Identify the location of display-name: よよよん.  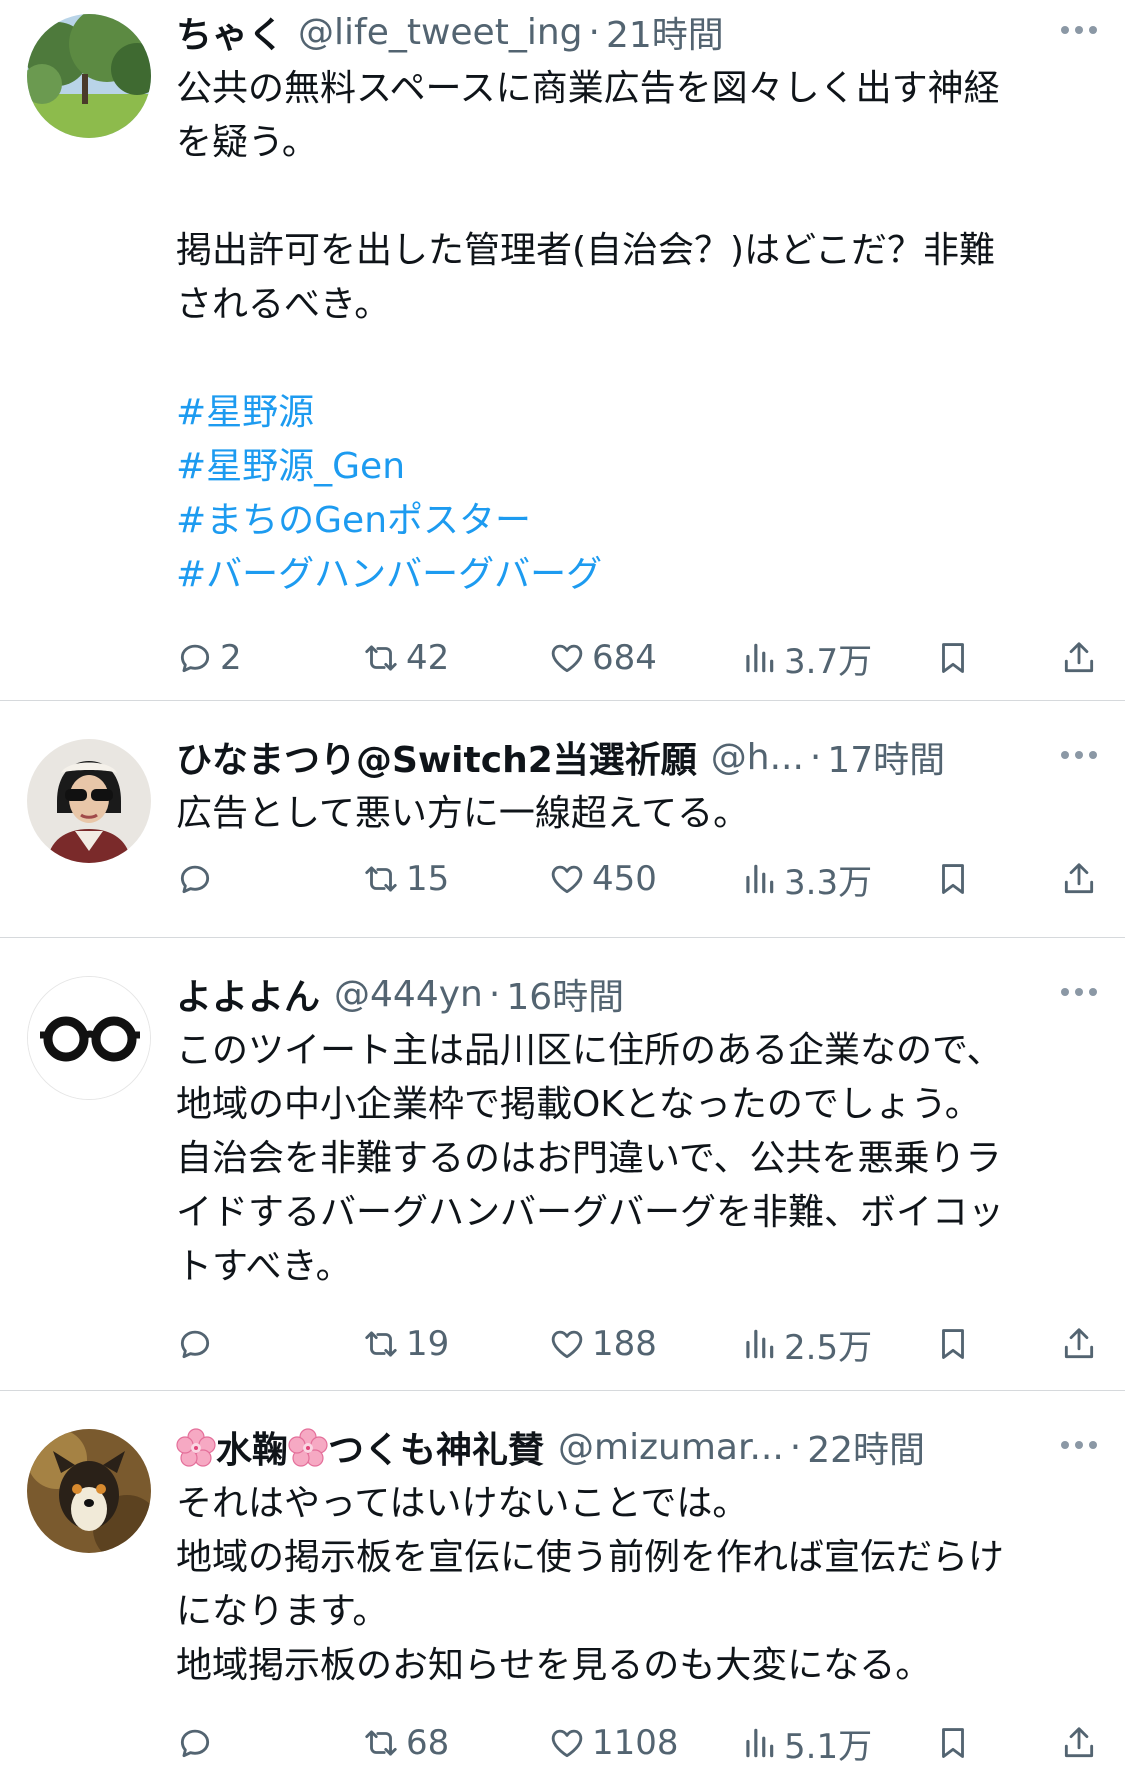
(248, 994).